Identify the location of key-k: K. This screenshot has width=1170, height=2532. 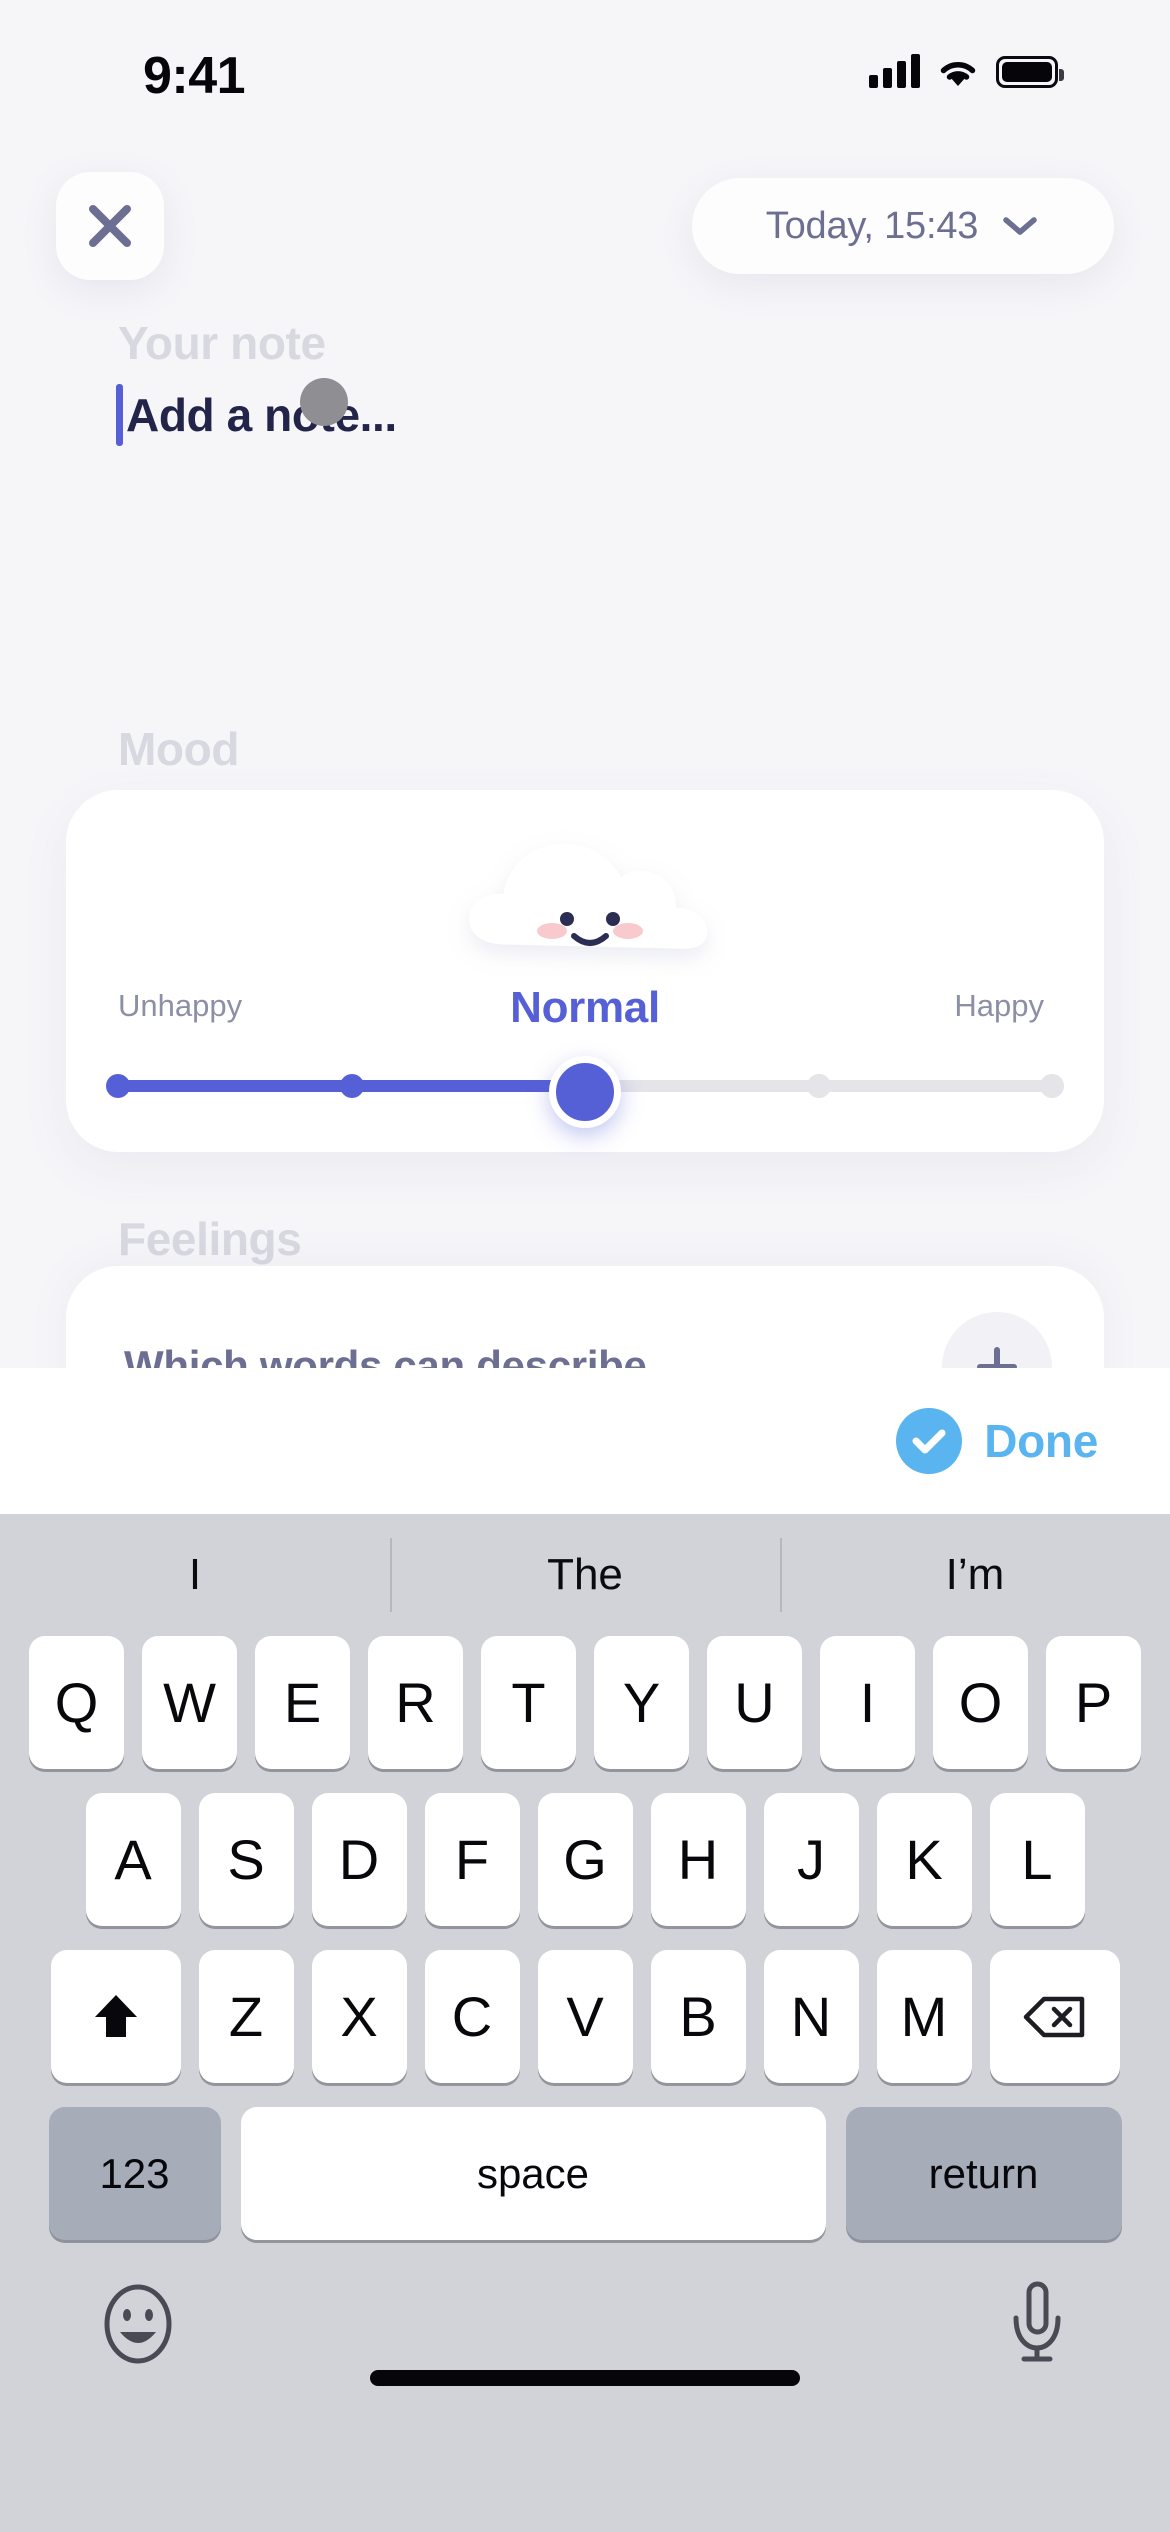
(924, 1859).